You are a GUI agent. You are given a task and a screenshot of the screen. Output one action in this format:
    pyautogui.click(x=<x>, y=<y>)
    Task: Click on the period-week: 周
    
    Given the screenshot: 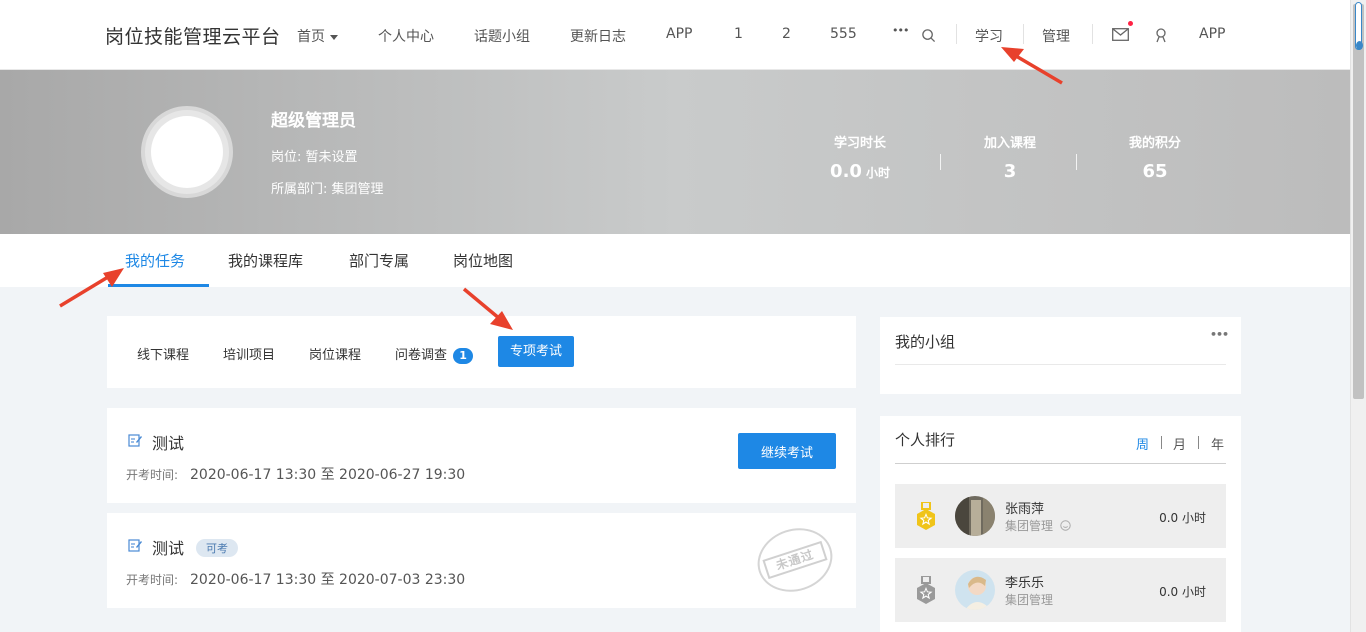 What is the action you would take?
    pyautogui.click(x=1142, y=443)
    